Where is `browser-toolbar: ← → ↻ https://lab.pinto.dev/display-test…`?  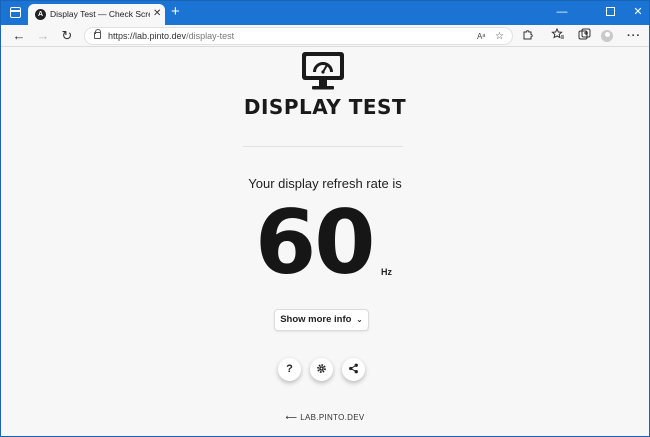 browser-toolbar: ← → ↻ https://lab.pinto.dev/display-test… is located at coordinates (325, 36).